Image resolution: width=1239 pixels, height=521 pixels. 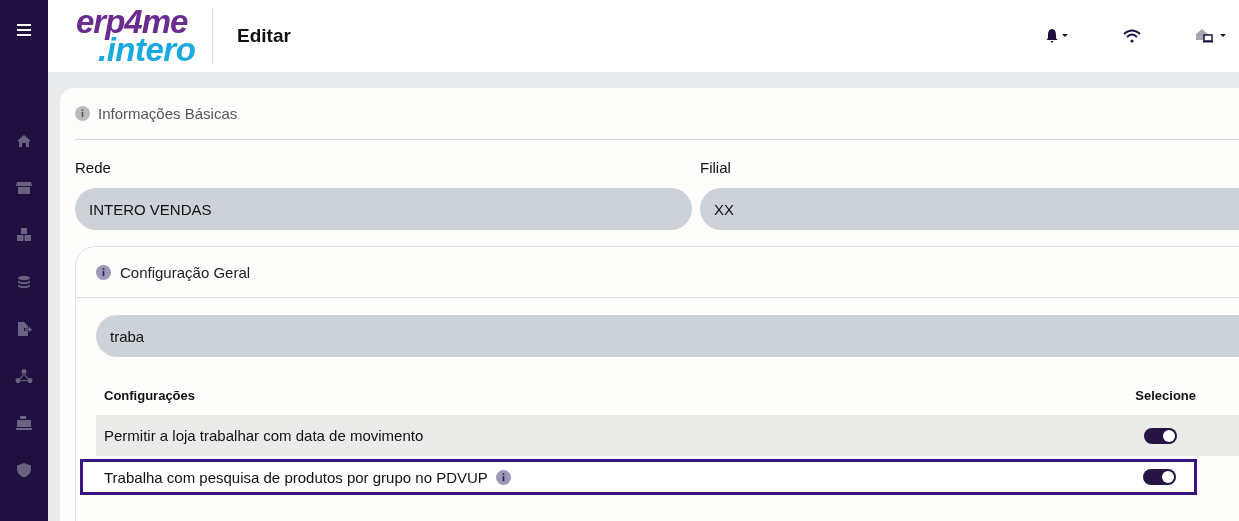 I want to click on shield-icon, so click(x=24, y=470).